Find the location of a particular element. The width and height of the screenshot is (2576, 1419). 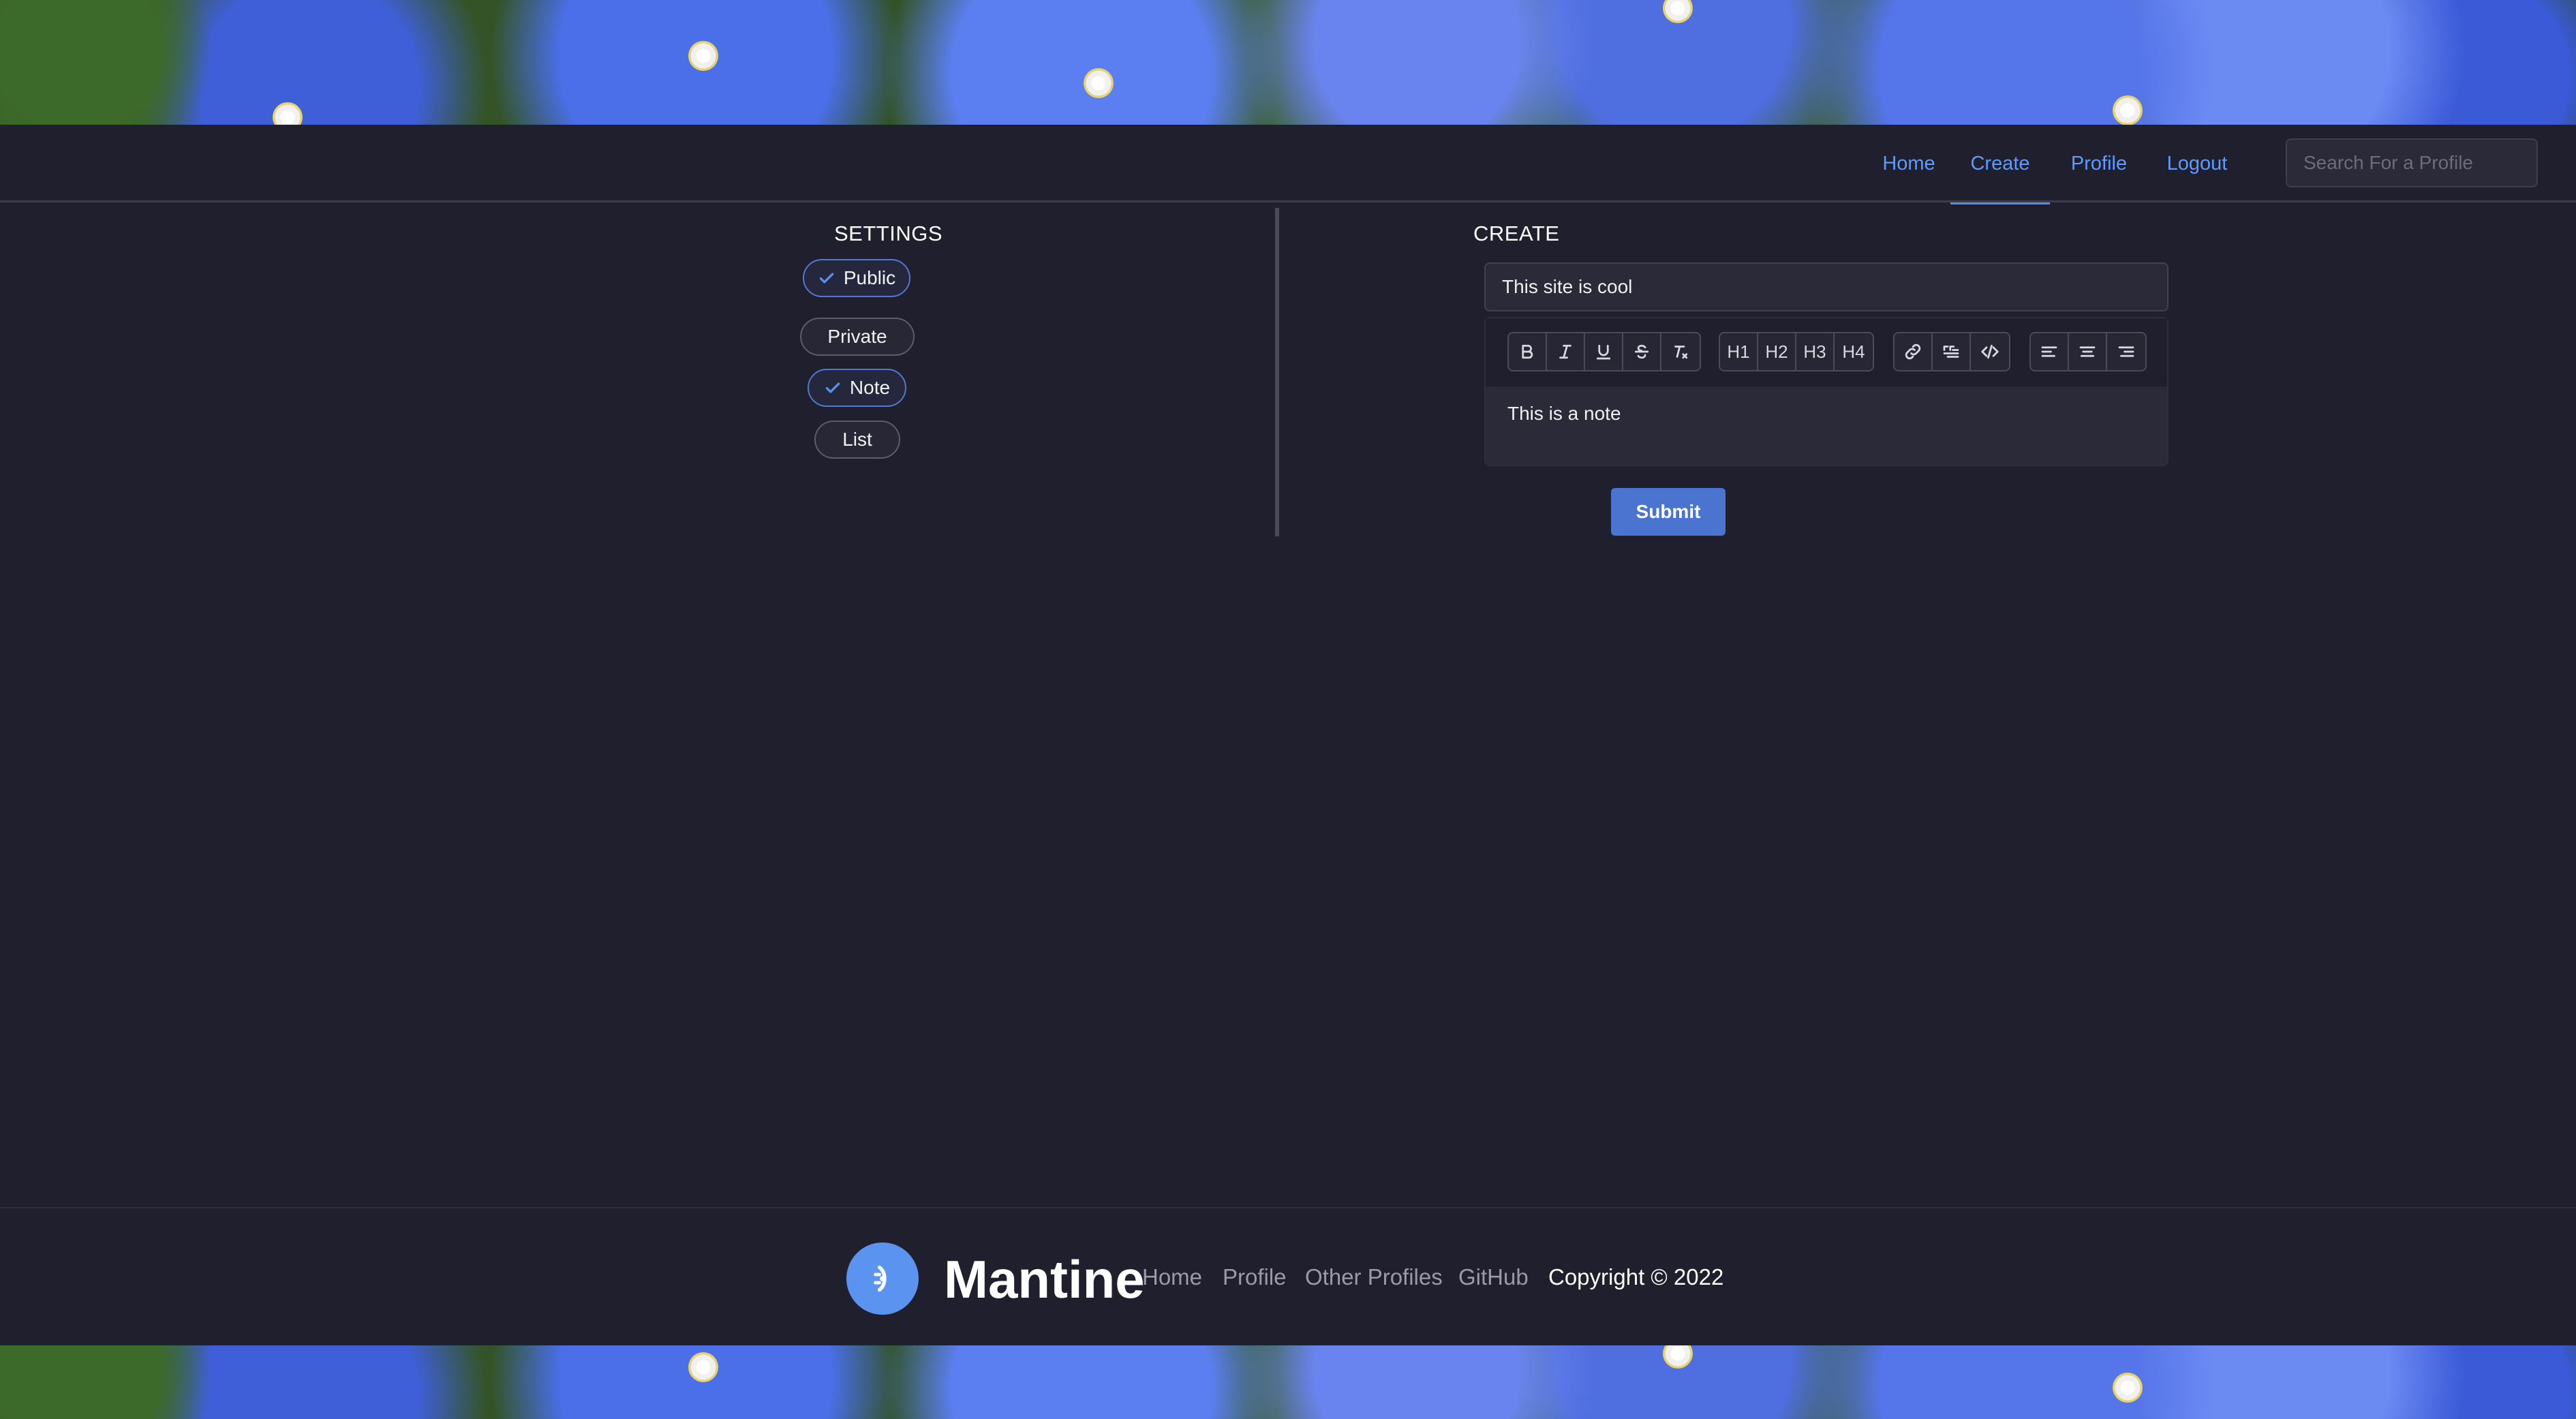

link-icon is located at coordinates (1913, 352).